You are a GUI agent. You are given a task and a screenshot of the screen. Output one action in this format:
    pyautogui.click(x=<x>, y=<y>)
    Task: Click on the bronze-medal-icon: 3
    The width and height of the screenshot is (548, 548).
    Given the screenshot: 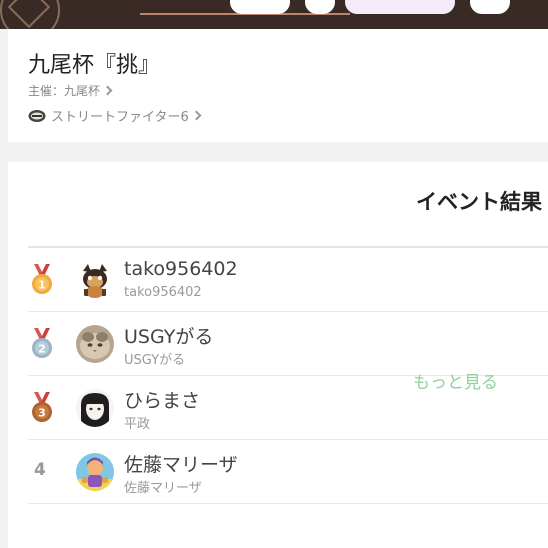 What is the action you would take?
    pyautogui.click(x=42, y=408)
    